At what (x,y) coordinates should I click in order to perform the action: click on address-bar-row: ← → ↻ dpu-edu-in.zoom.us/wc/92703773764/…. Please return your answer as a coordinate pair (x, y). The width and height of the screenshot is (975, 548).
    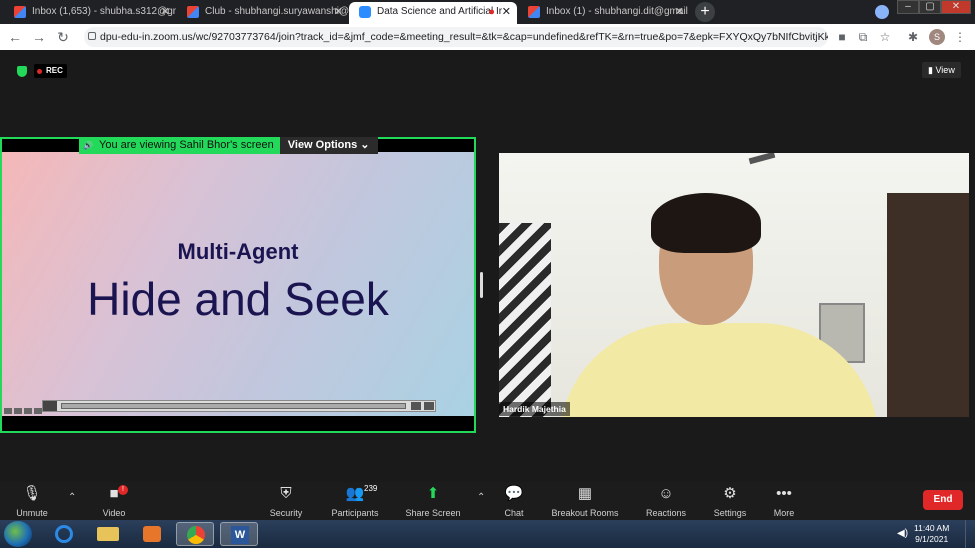
    Looking at the image, I should click on (487, 37).